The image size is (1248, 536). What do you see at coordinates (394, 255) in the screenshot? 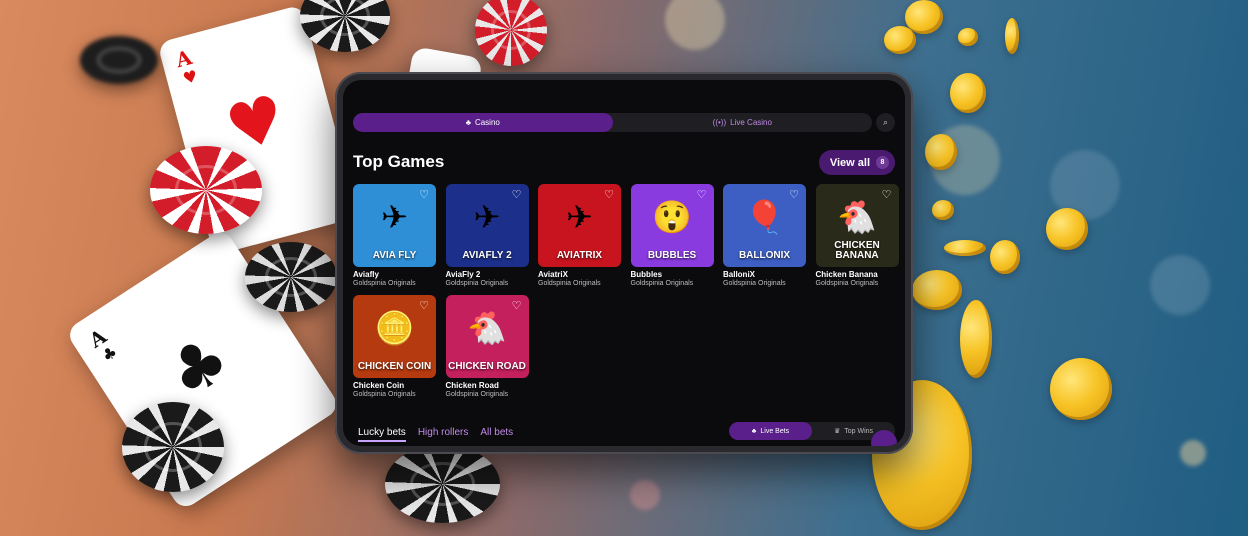
I see `game-logo: AVIA FLY` at bounding box center [394, 255].